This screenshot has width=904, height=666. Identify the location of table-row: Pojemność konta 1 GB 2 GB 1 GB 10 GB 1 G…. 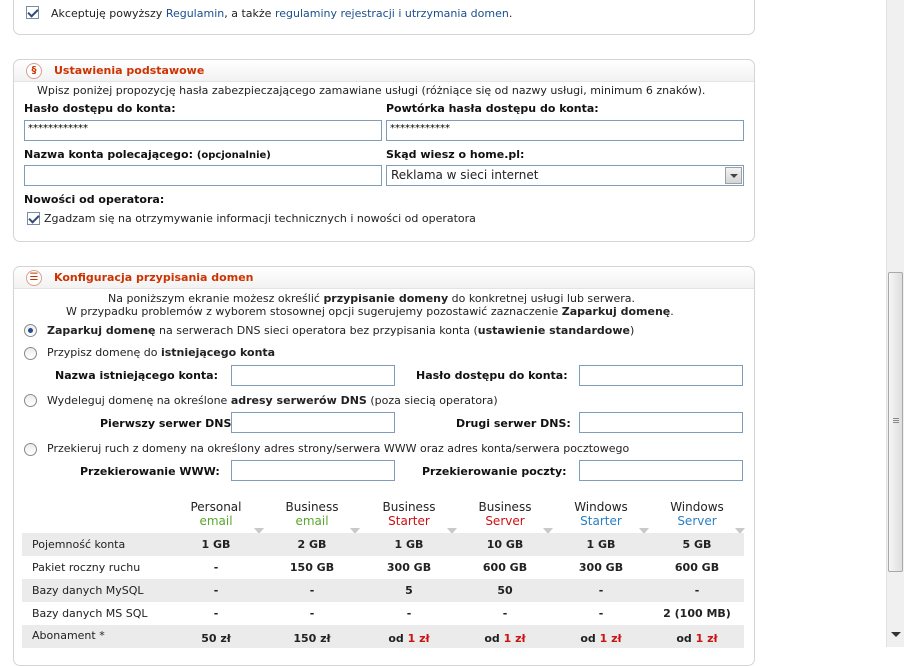
(383, 544).